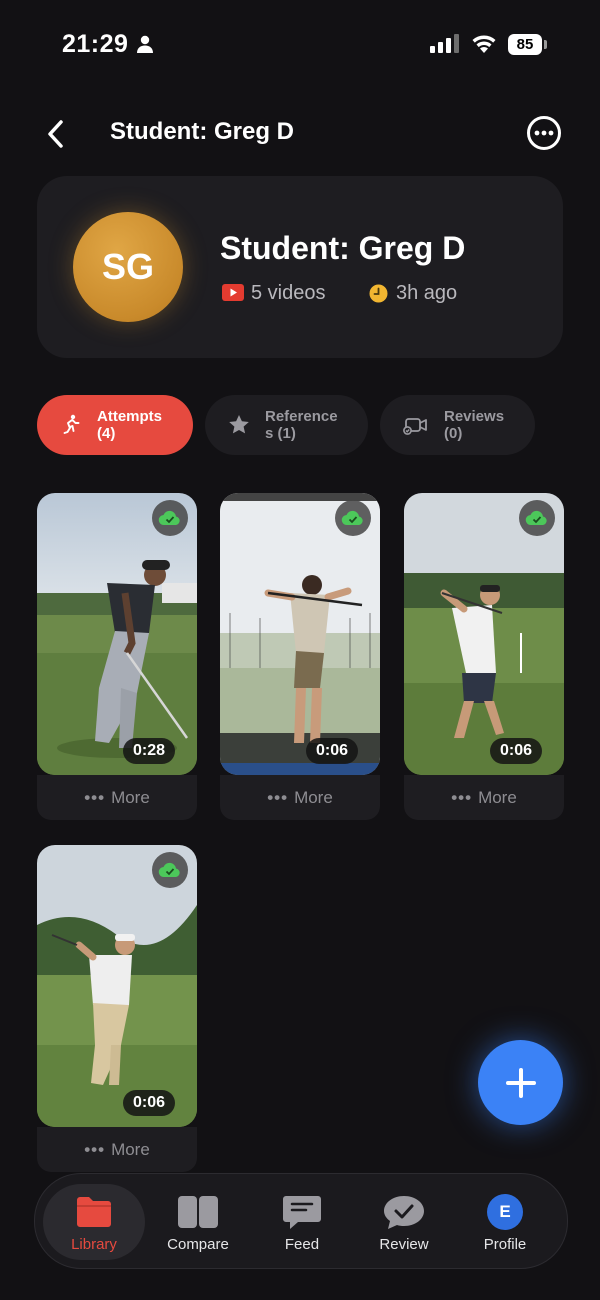  Describe the element at coordinates (239, 424) in the screenshot. I see `star-icon` at that location.